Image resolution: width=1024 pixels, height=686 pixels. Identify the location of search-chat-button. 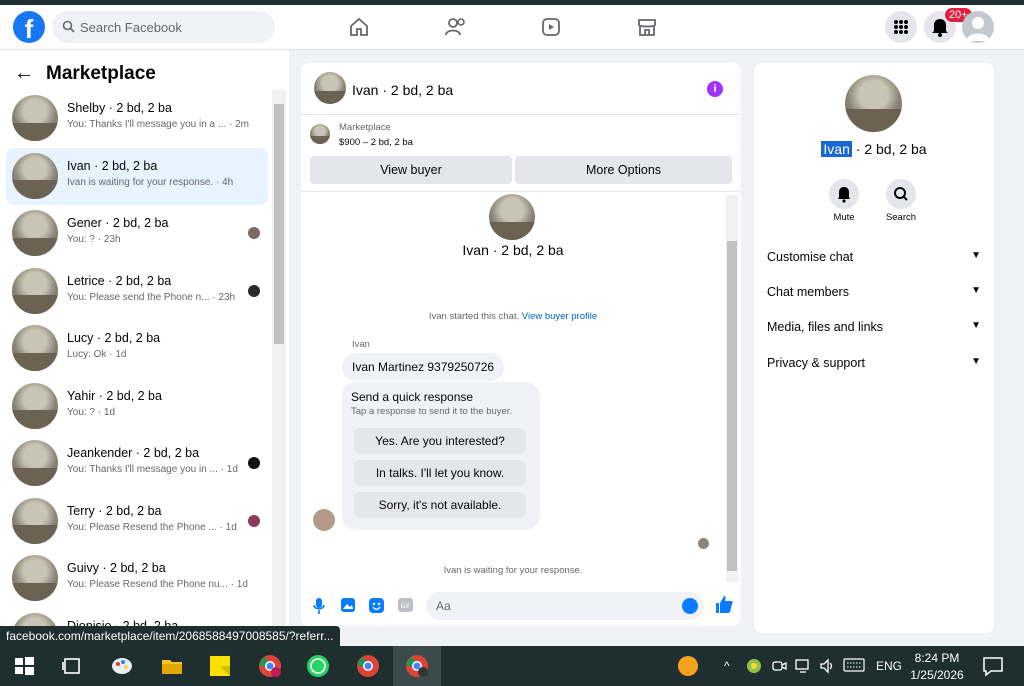
(901, 194).